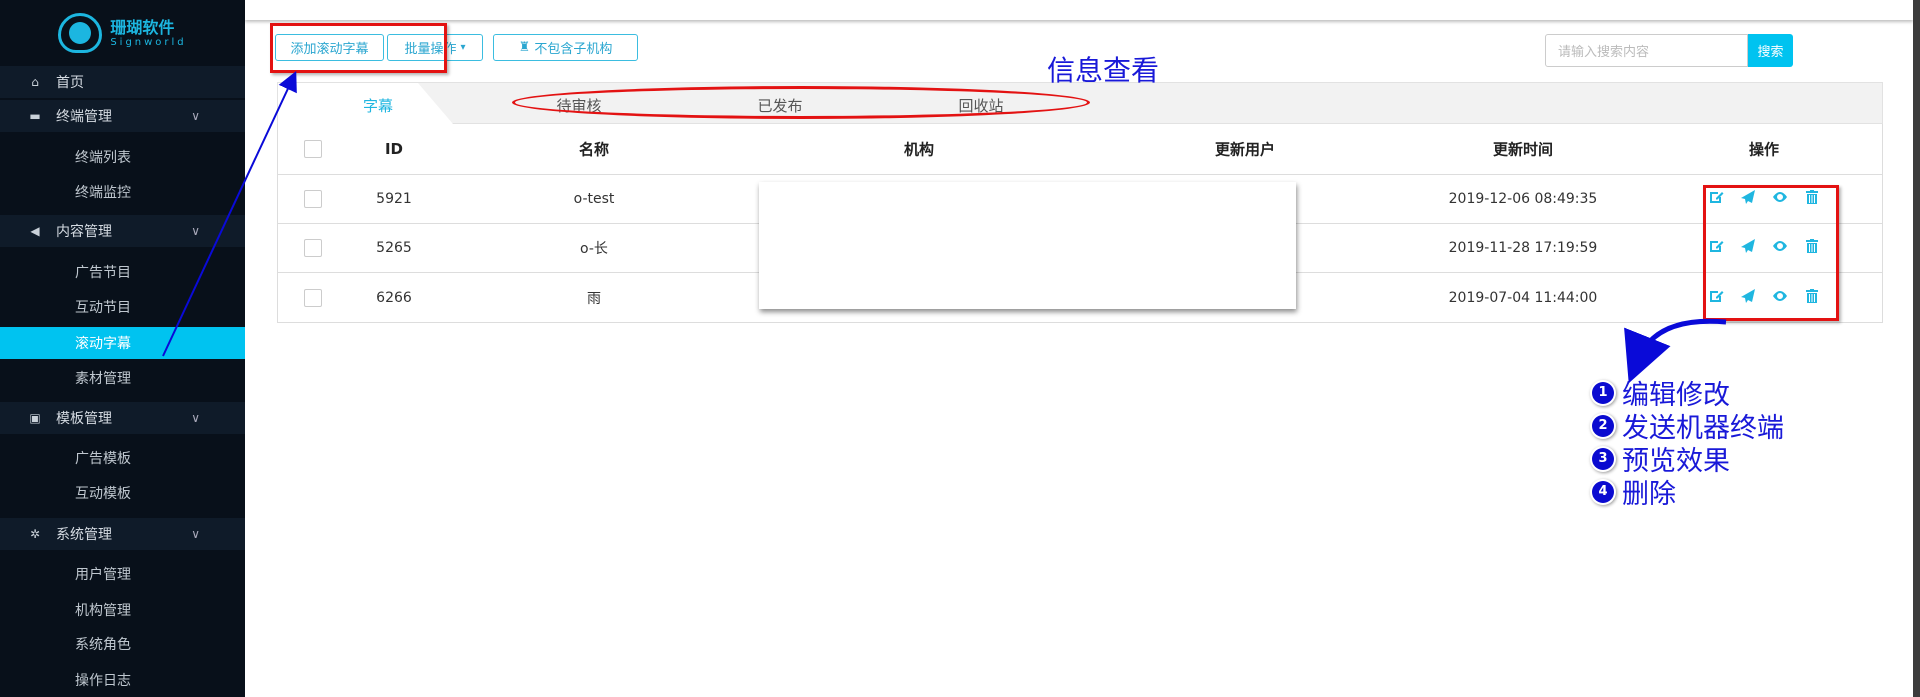 This screenshot has width=1920, height=697. I want to click on cell-name: o-test, so click(594, 199).